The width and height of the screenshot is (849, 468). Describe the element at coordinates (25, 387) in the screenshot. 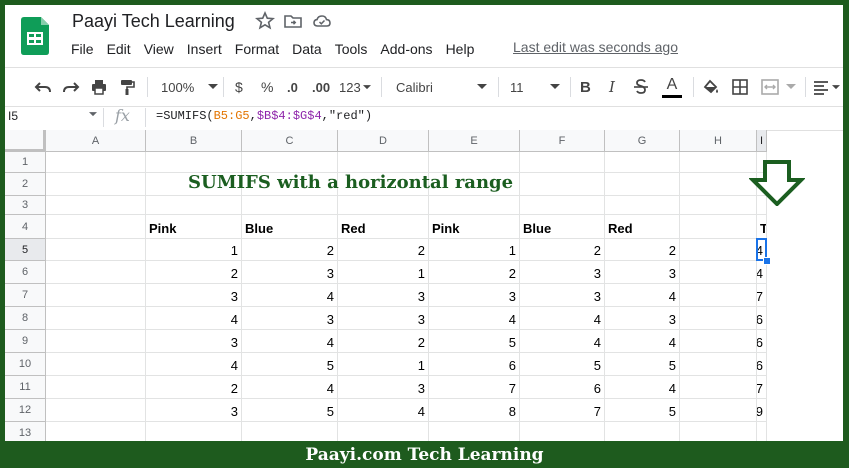

I see `row-header-11: 11` at that location.